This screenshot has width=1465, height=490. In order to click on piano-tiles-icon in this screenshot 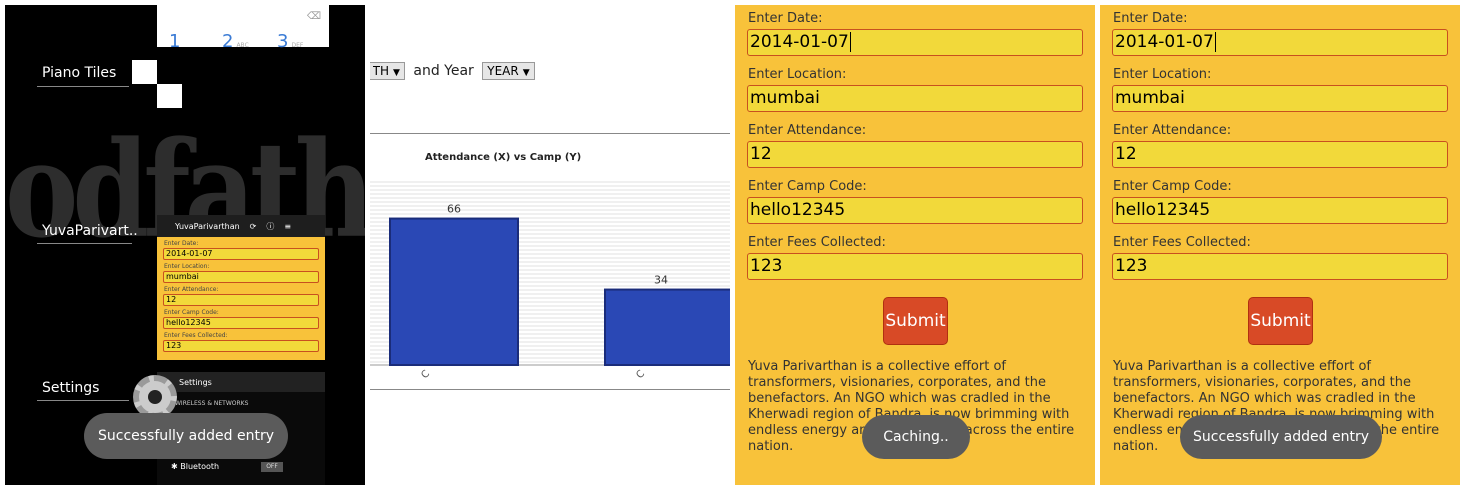, I will do `click(144, 72)`.